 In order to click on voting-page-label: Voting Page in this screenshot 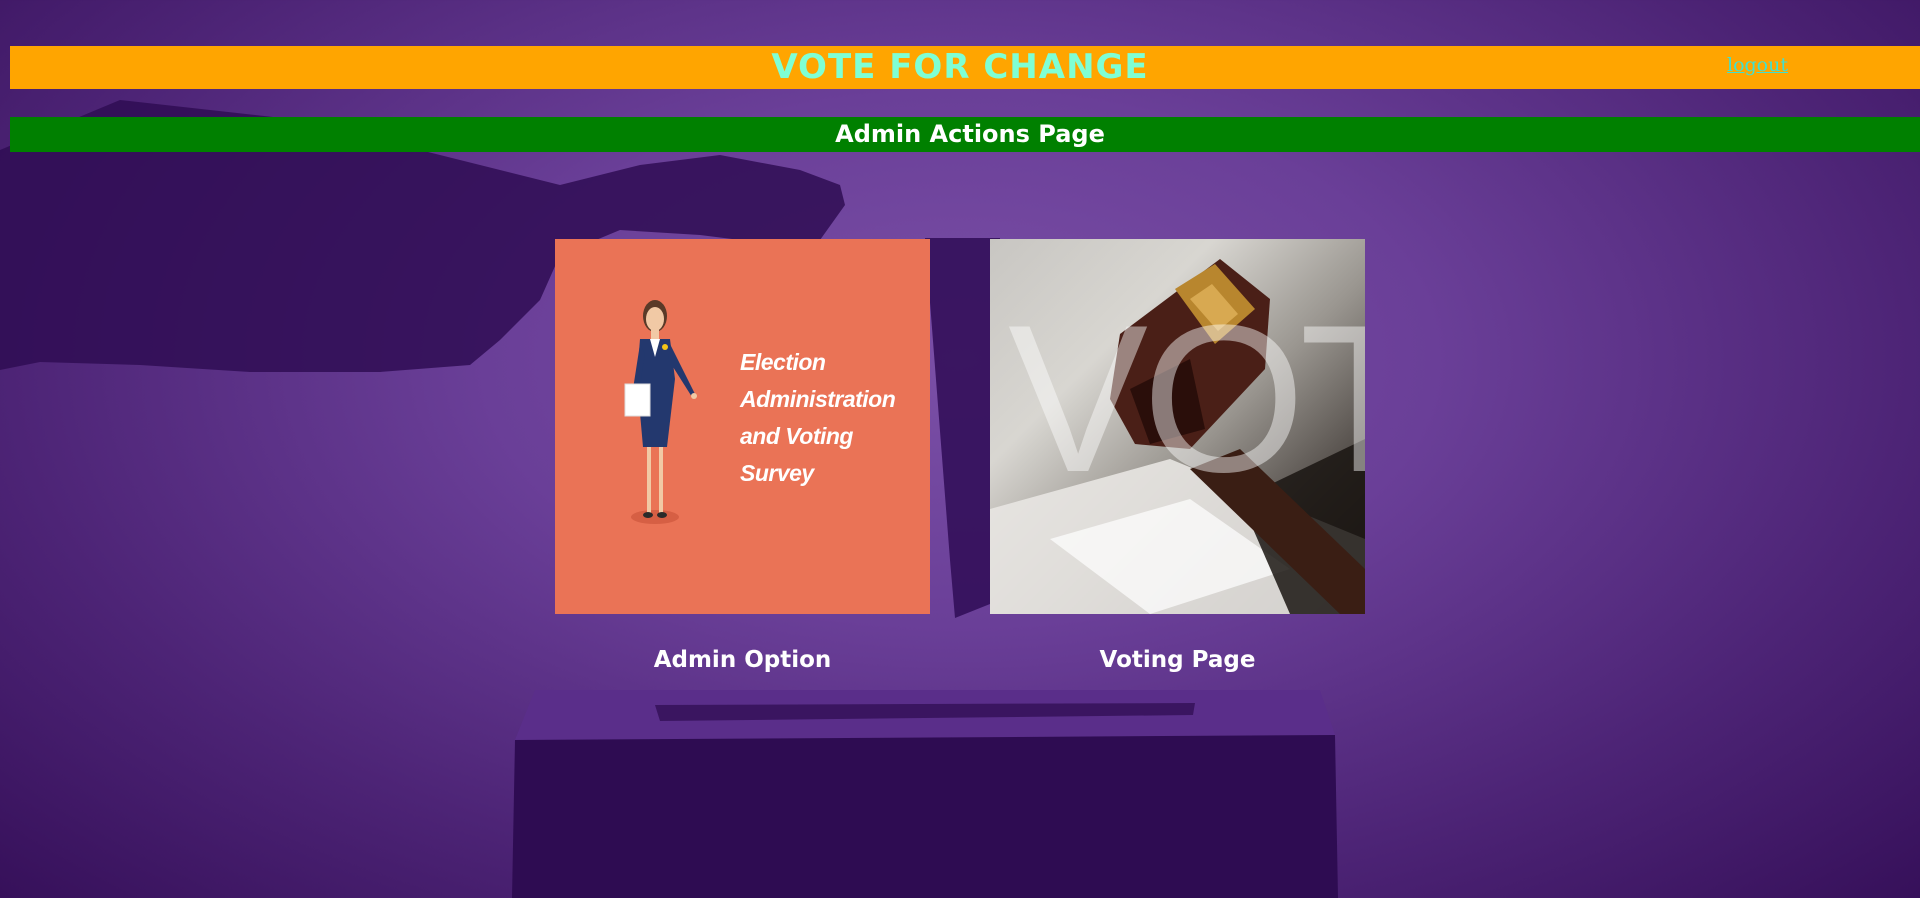, I will do `click(1177, 660)`.